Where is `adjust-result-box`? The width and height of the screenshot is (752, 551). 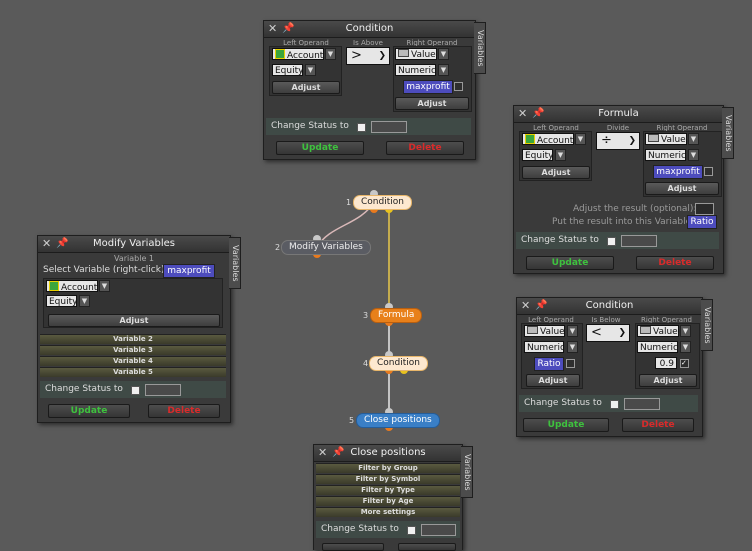
adjust-result-box is located at coordinates (704, 209).